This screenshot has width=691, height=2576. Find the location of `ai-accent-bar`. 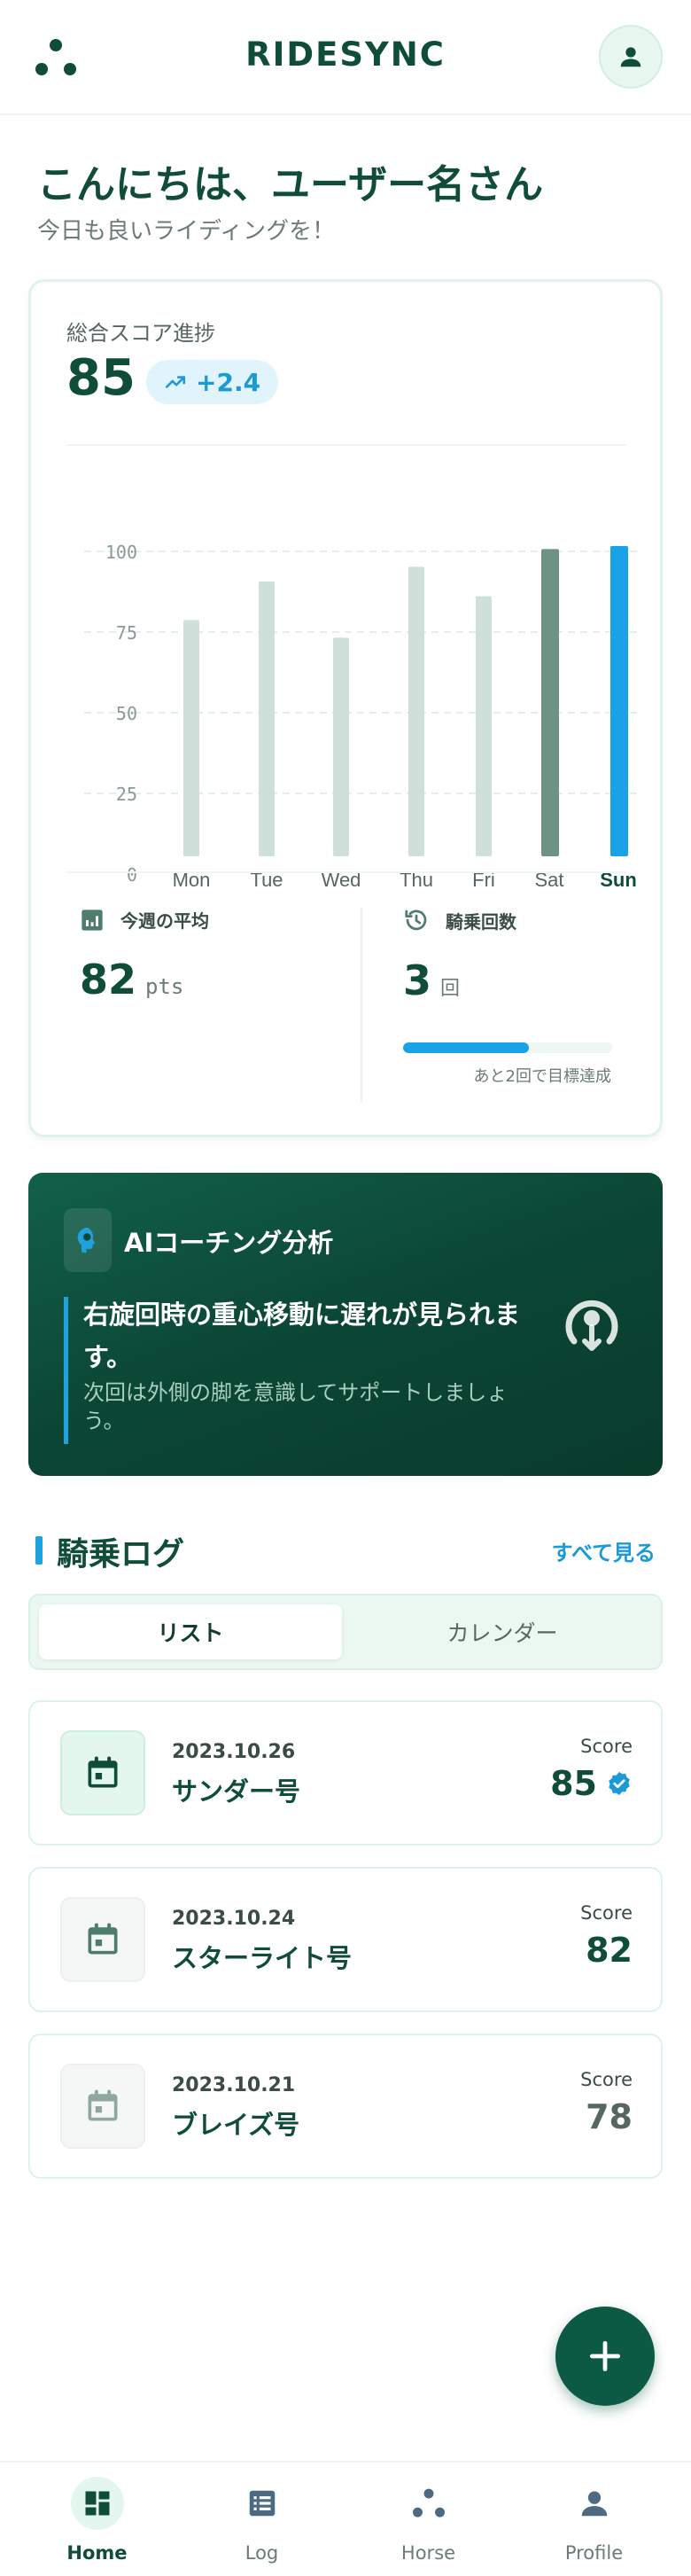

ai-accent-bar is located at coordinates (66, 1370).